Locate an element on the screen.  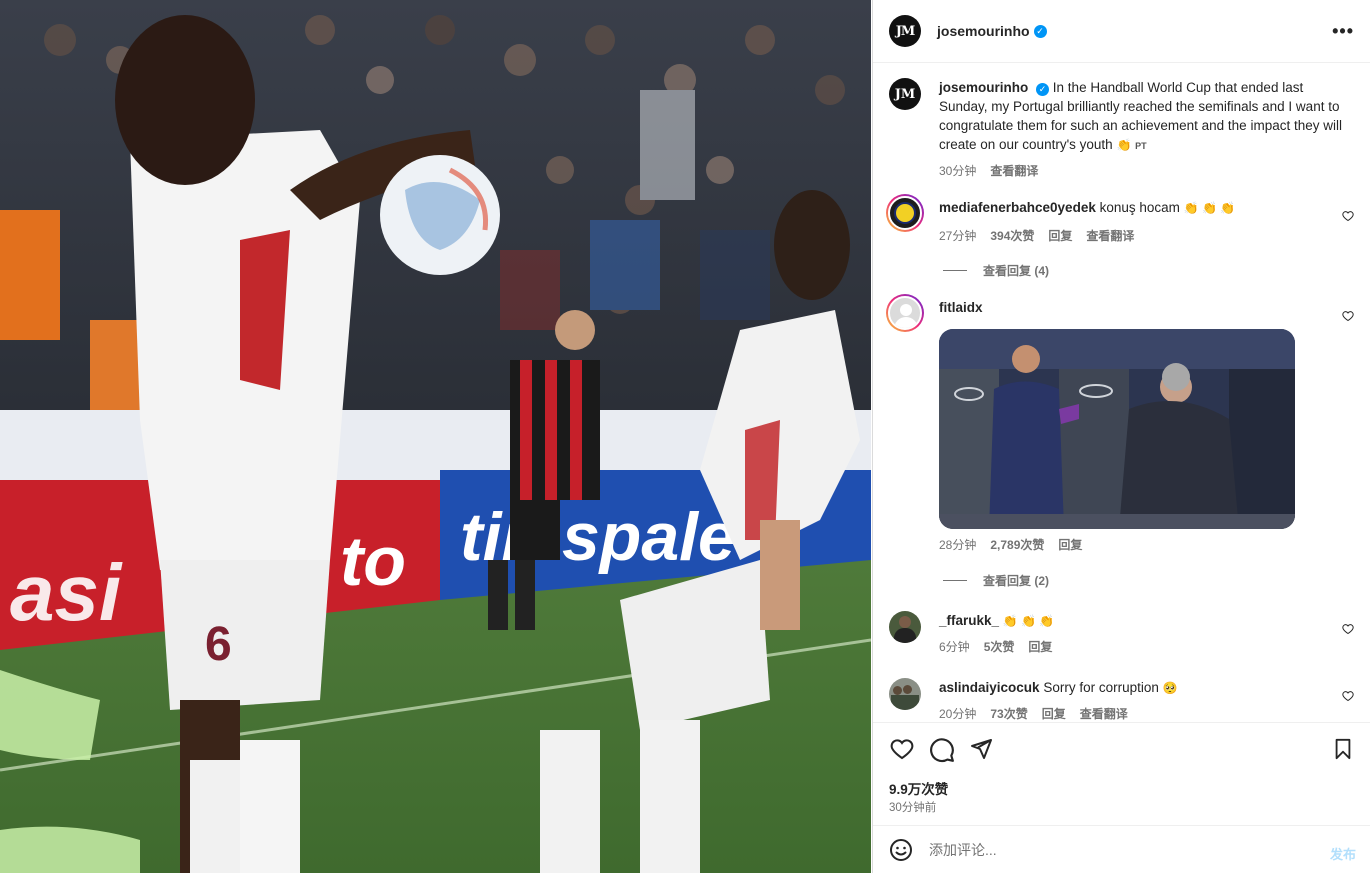
comment-meta: 20分钟 73次赞 回复 查看翻译 is located at coordinates (1033, 713).